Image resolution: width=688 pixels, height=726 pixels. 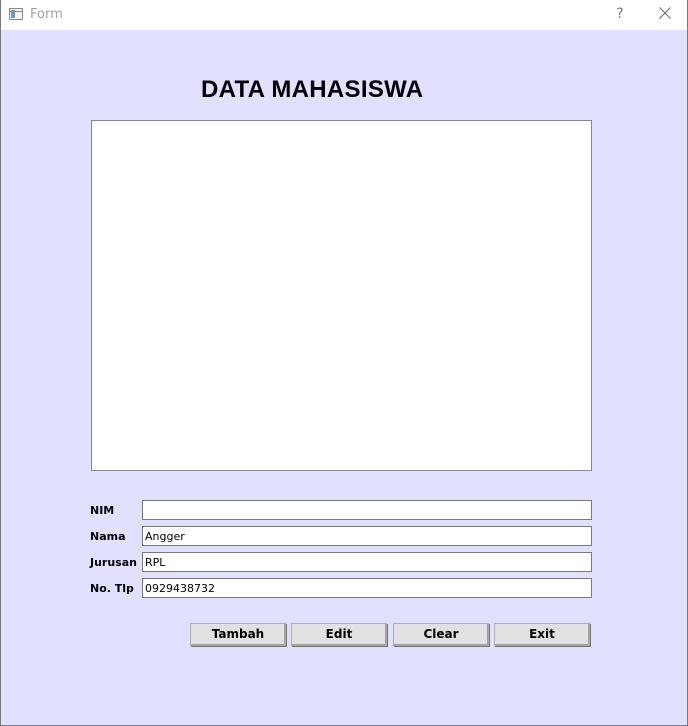 What do you see at coordinates (542, 634) in the screenshot?
I see `exit-button: Exit` at bounding box center [542, 634].